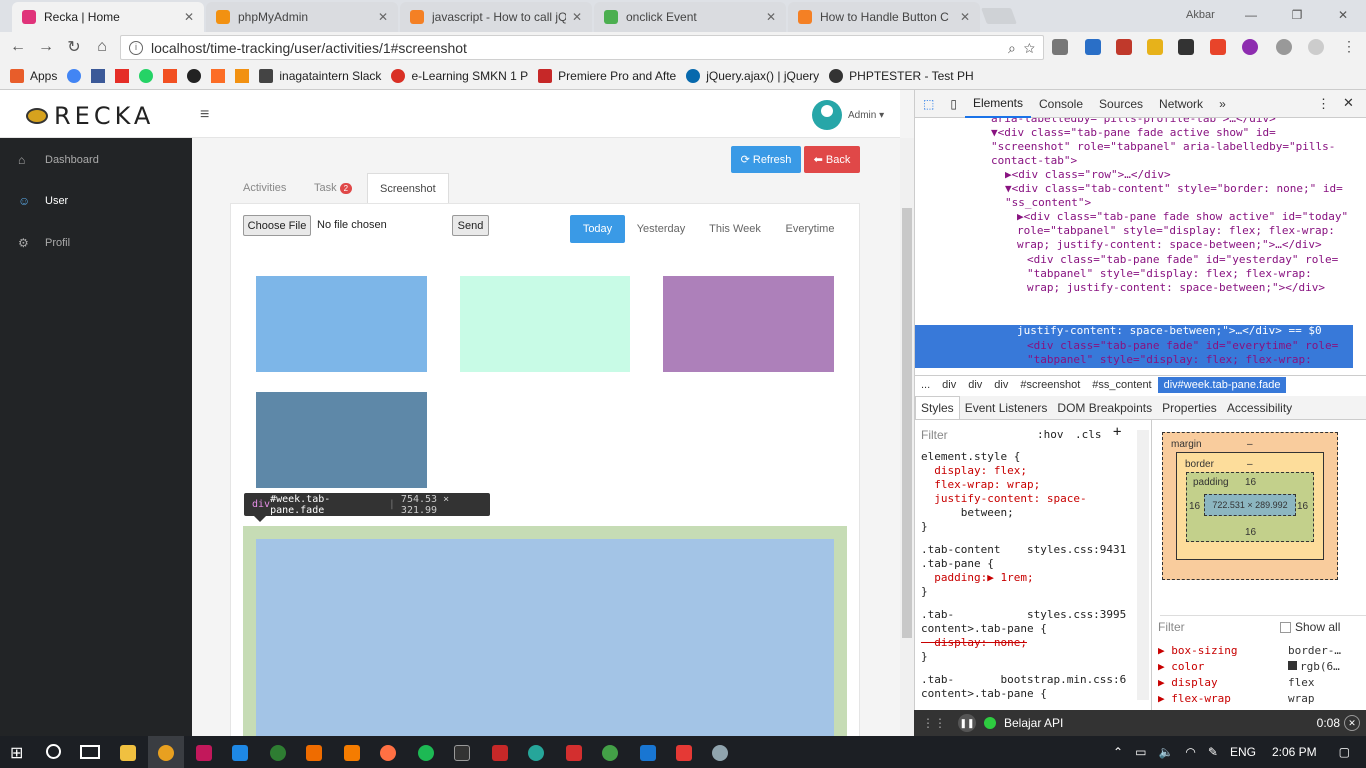 This screenshot has height=768, width=1366. Describe the element at coordinates (901, 75) in the screenshot. I see `bookmark-phptester: PHPTESTER - Test PH` at that location.